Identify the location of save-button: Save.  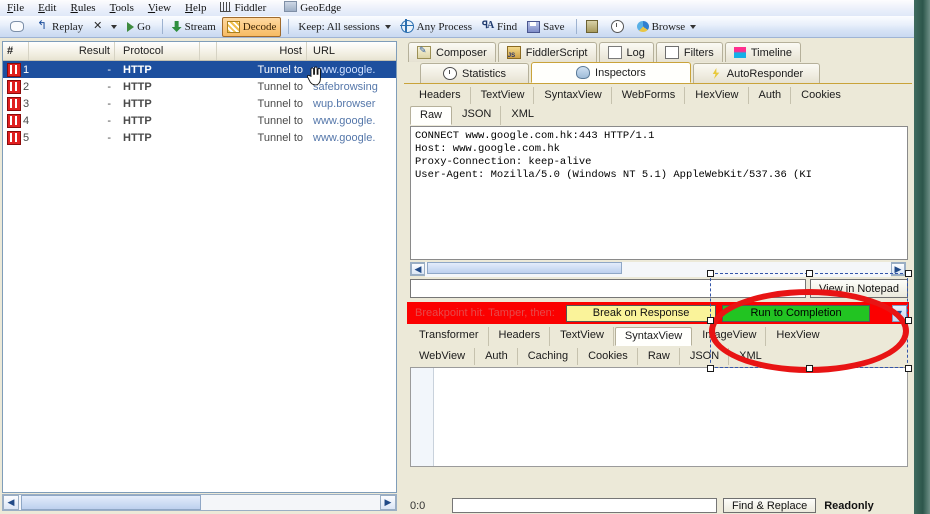
(545, 27).